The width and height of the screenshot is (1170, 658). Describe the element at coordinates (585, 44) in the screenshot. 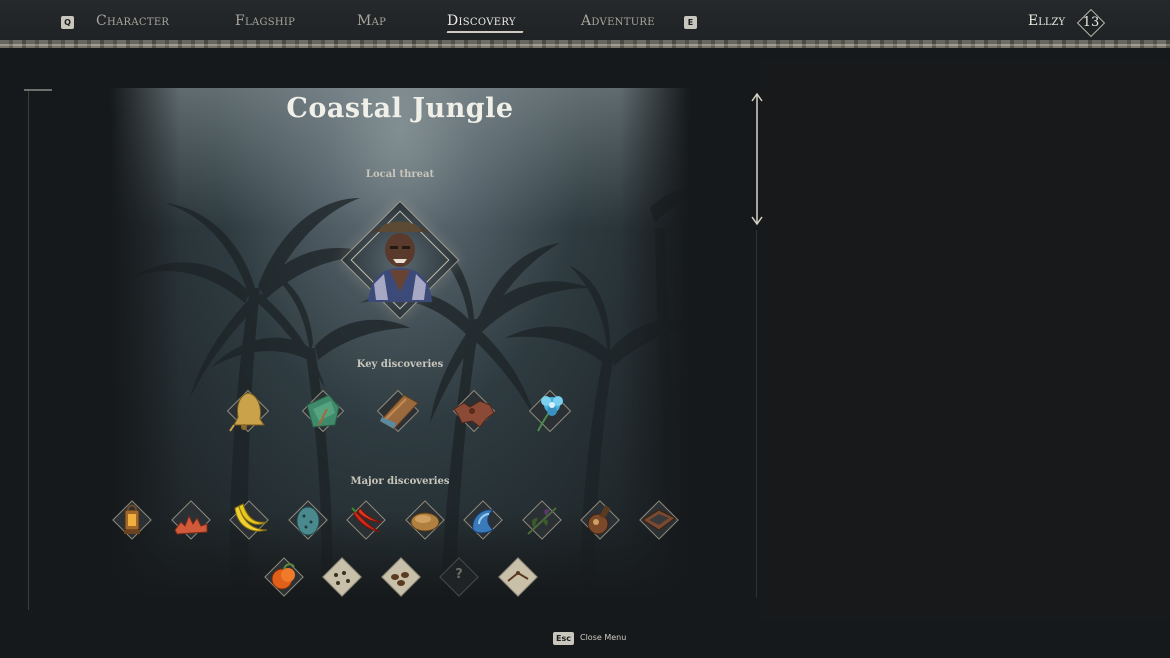

I see `torn-edge-decoration` at that location.